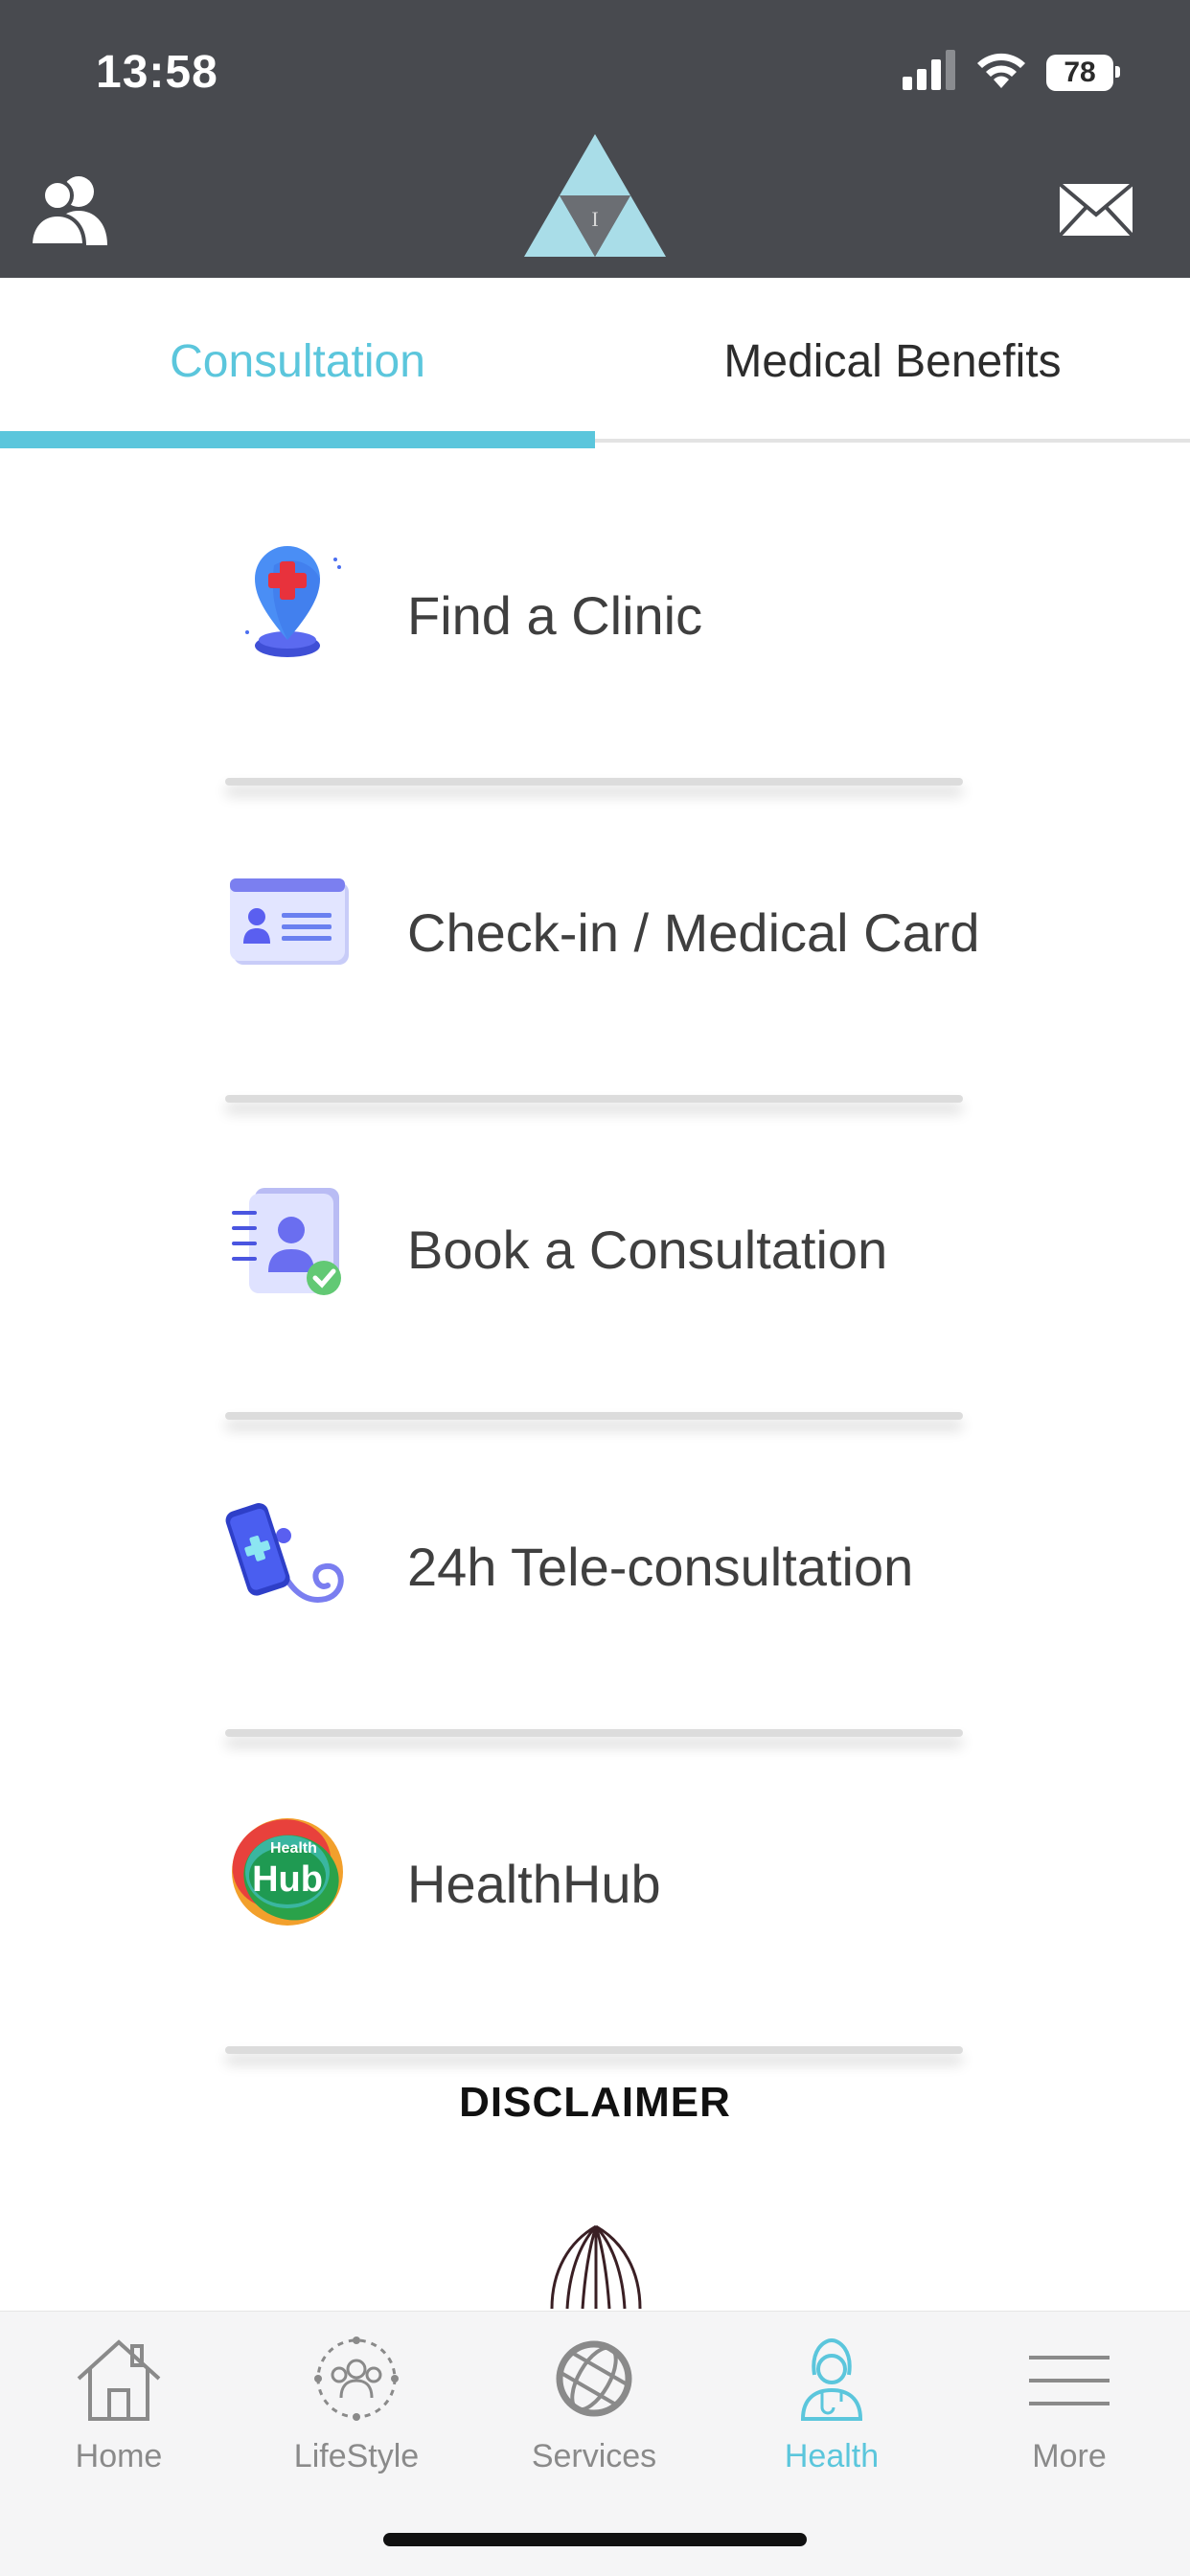  What do you see at coordinates (157, 73) in the screenshot?
I see `status-time: 13:58` at bounding box center [157, 73].